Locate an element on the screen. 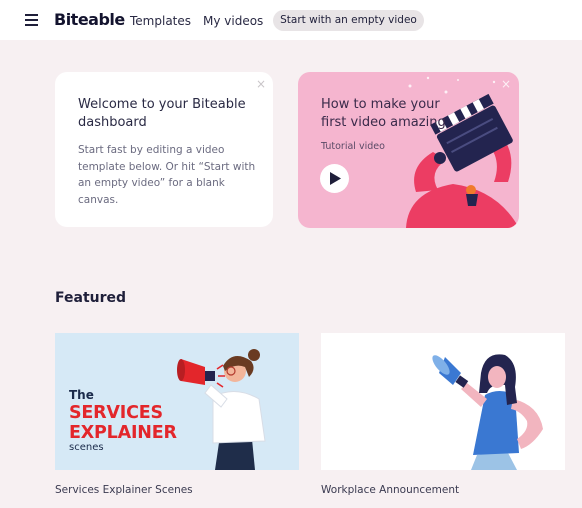 The height and width of the screenshot is (508, 582). tutorial-card-subtitle: Tutorial video is located at coordinates (353, 146).